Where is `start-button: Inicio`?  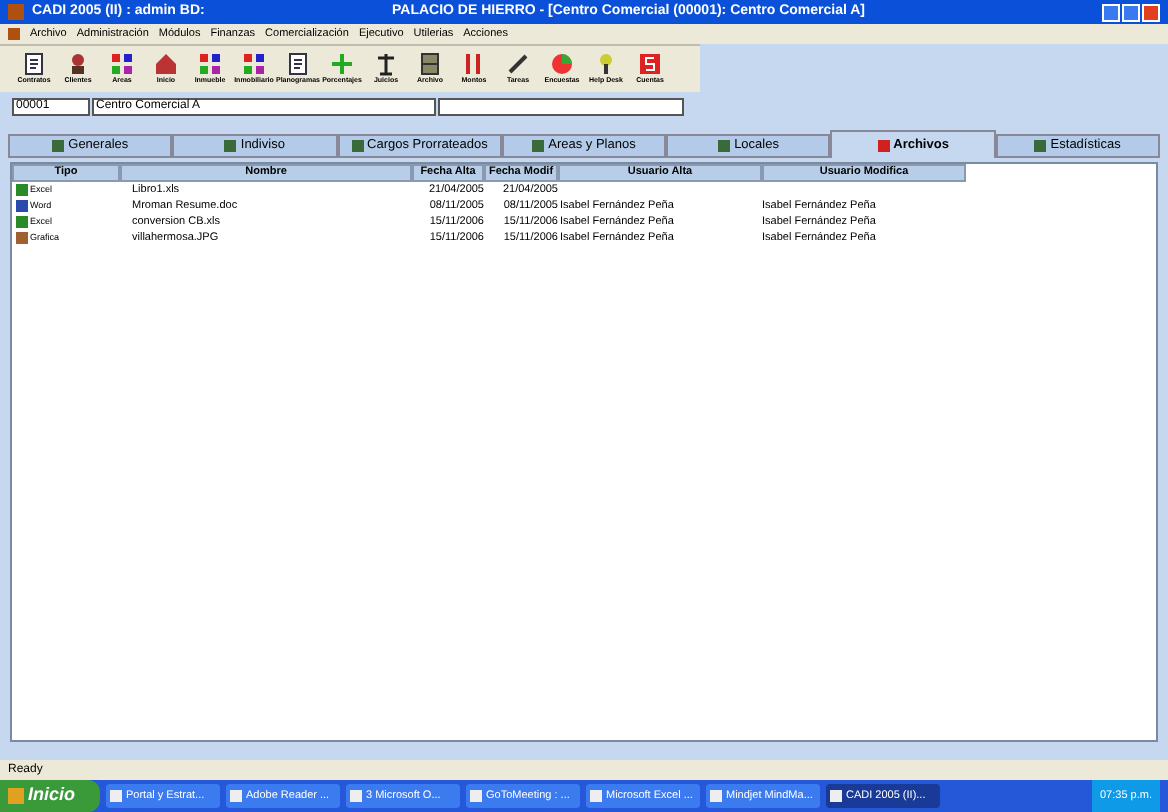
start-button: Inicio is located at coordinates (50, 796).